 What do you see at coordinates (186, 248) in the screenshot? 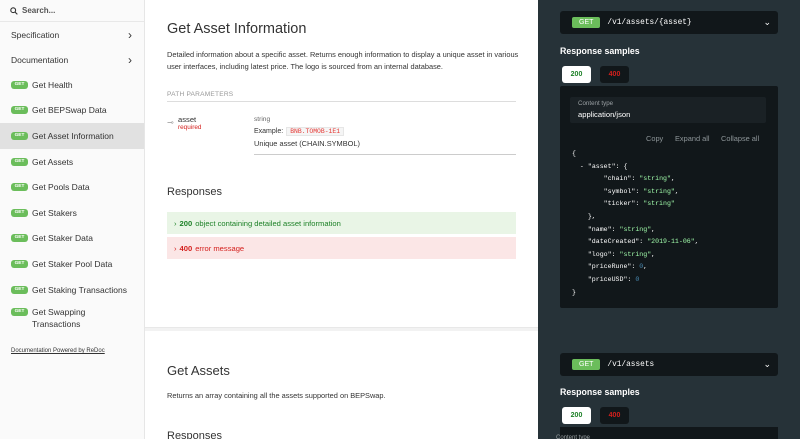
I see `response-code: 400` at bounding box center [186, 248].